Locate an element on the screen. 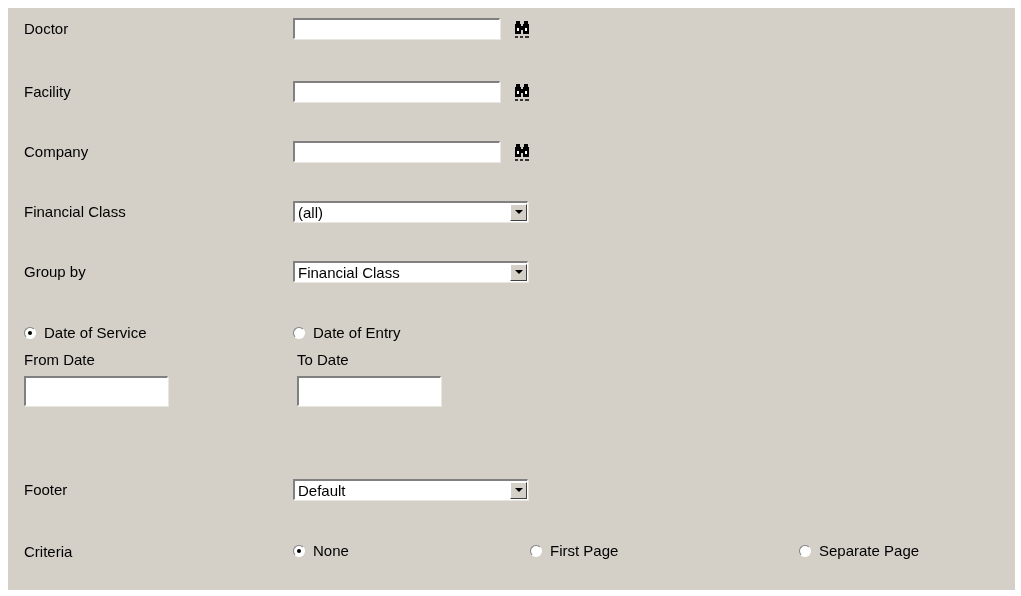  dropdown: (all) is located at coordinates (410, 211).